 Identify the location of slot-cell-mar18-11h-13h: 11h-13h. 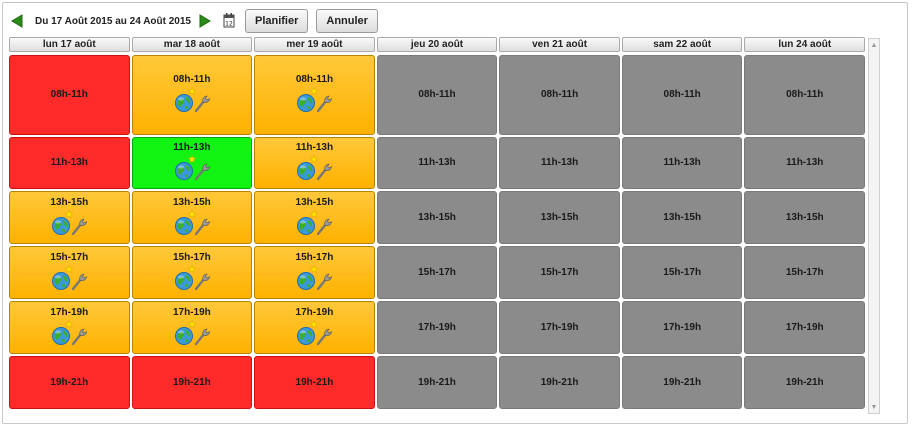
(192, 163).